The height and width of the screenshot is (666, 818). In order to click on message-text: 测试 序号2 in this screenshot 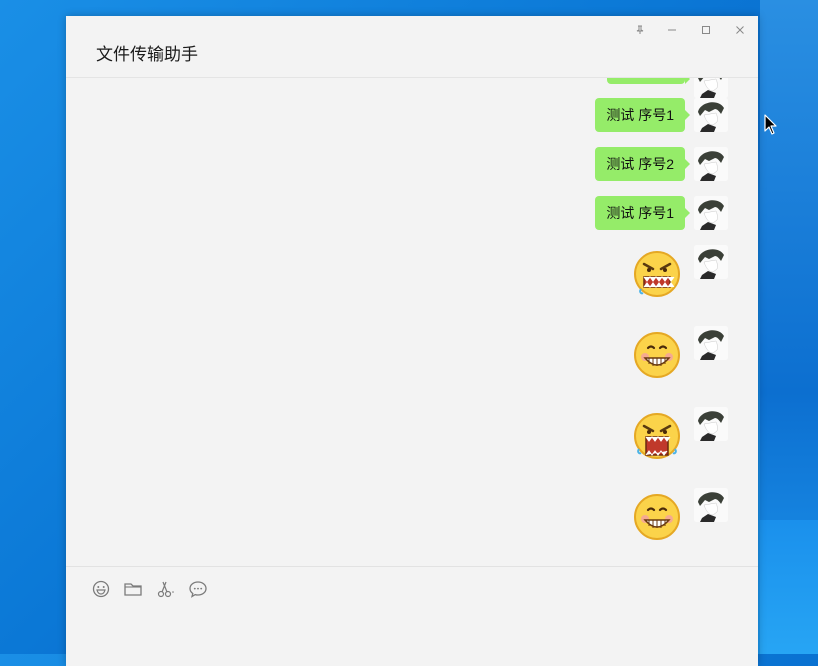, I will do `click(640, 164)`.